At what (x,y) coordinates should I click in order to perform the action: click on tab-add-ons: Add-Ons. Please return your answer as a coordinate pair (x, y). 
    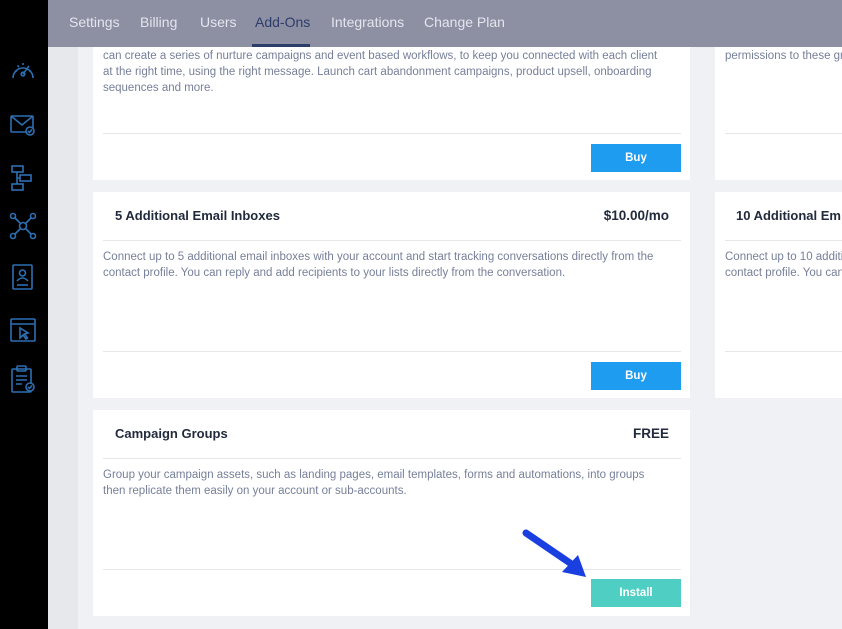
    Looking at the image, I should click on (282, 22).